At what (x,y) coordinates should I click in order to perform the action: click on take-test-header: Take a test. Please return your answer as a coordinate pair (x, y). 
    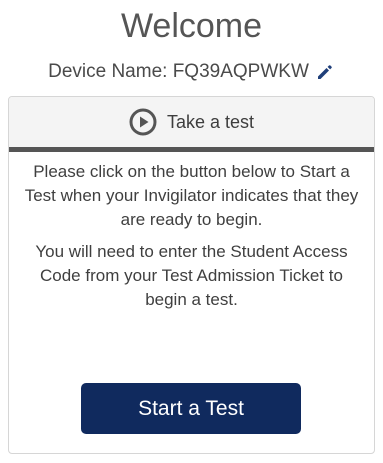
    Looking at the image, I should click on (191, 124).